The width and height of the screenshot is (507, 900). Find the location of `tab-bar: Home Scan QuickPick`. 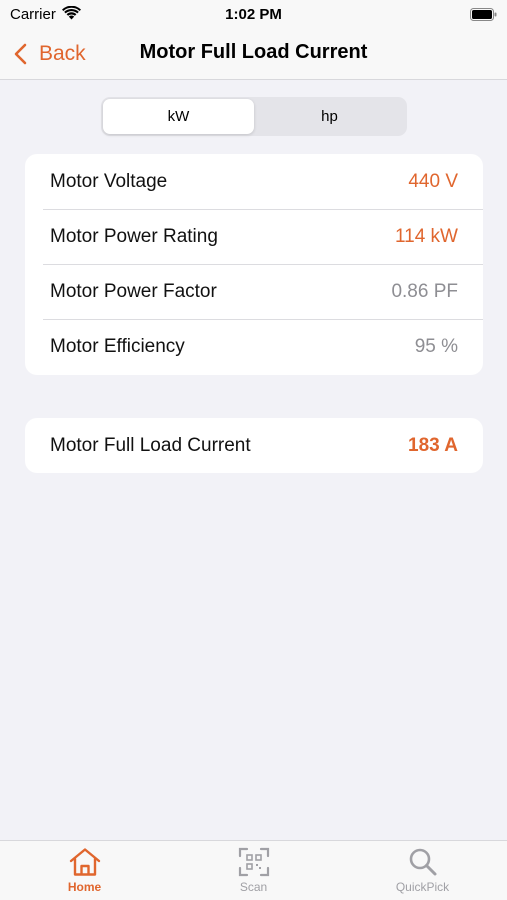

tab-bar: Home Scan QuickPick is located at coordinates (253, 870).